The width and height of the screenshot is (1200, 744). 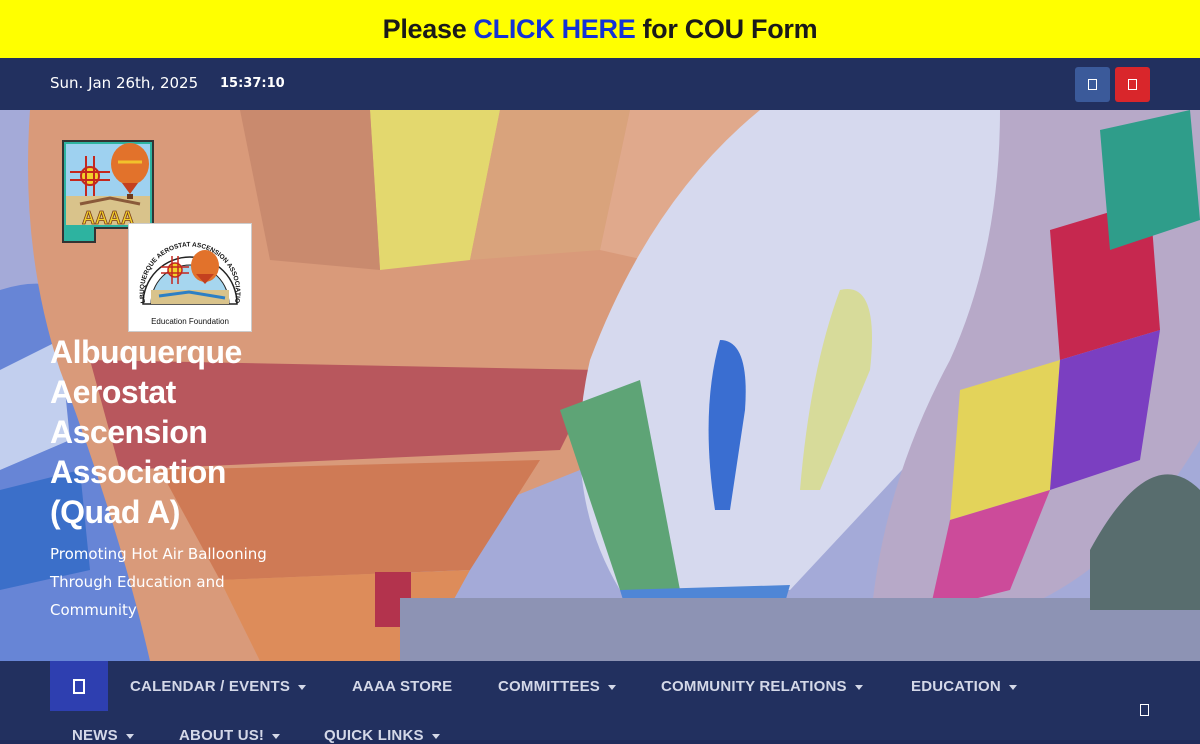 I want to click on logo-aaaa-text: AAAA, so click(x=108, y=218).